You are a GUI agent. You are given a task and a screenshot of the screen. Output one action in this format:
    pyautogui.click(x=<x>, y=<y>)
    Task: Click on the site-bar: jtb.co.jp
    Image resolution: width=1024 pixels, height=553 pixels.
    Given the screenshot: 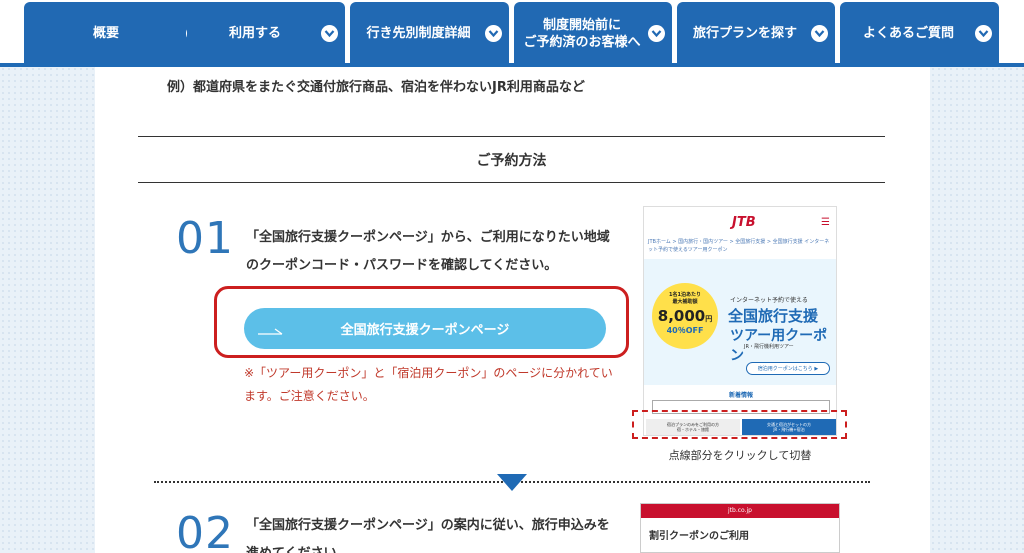 What is the action you would take?
    pyautogui.click(x=740, y=511)
    